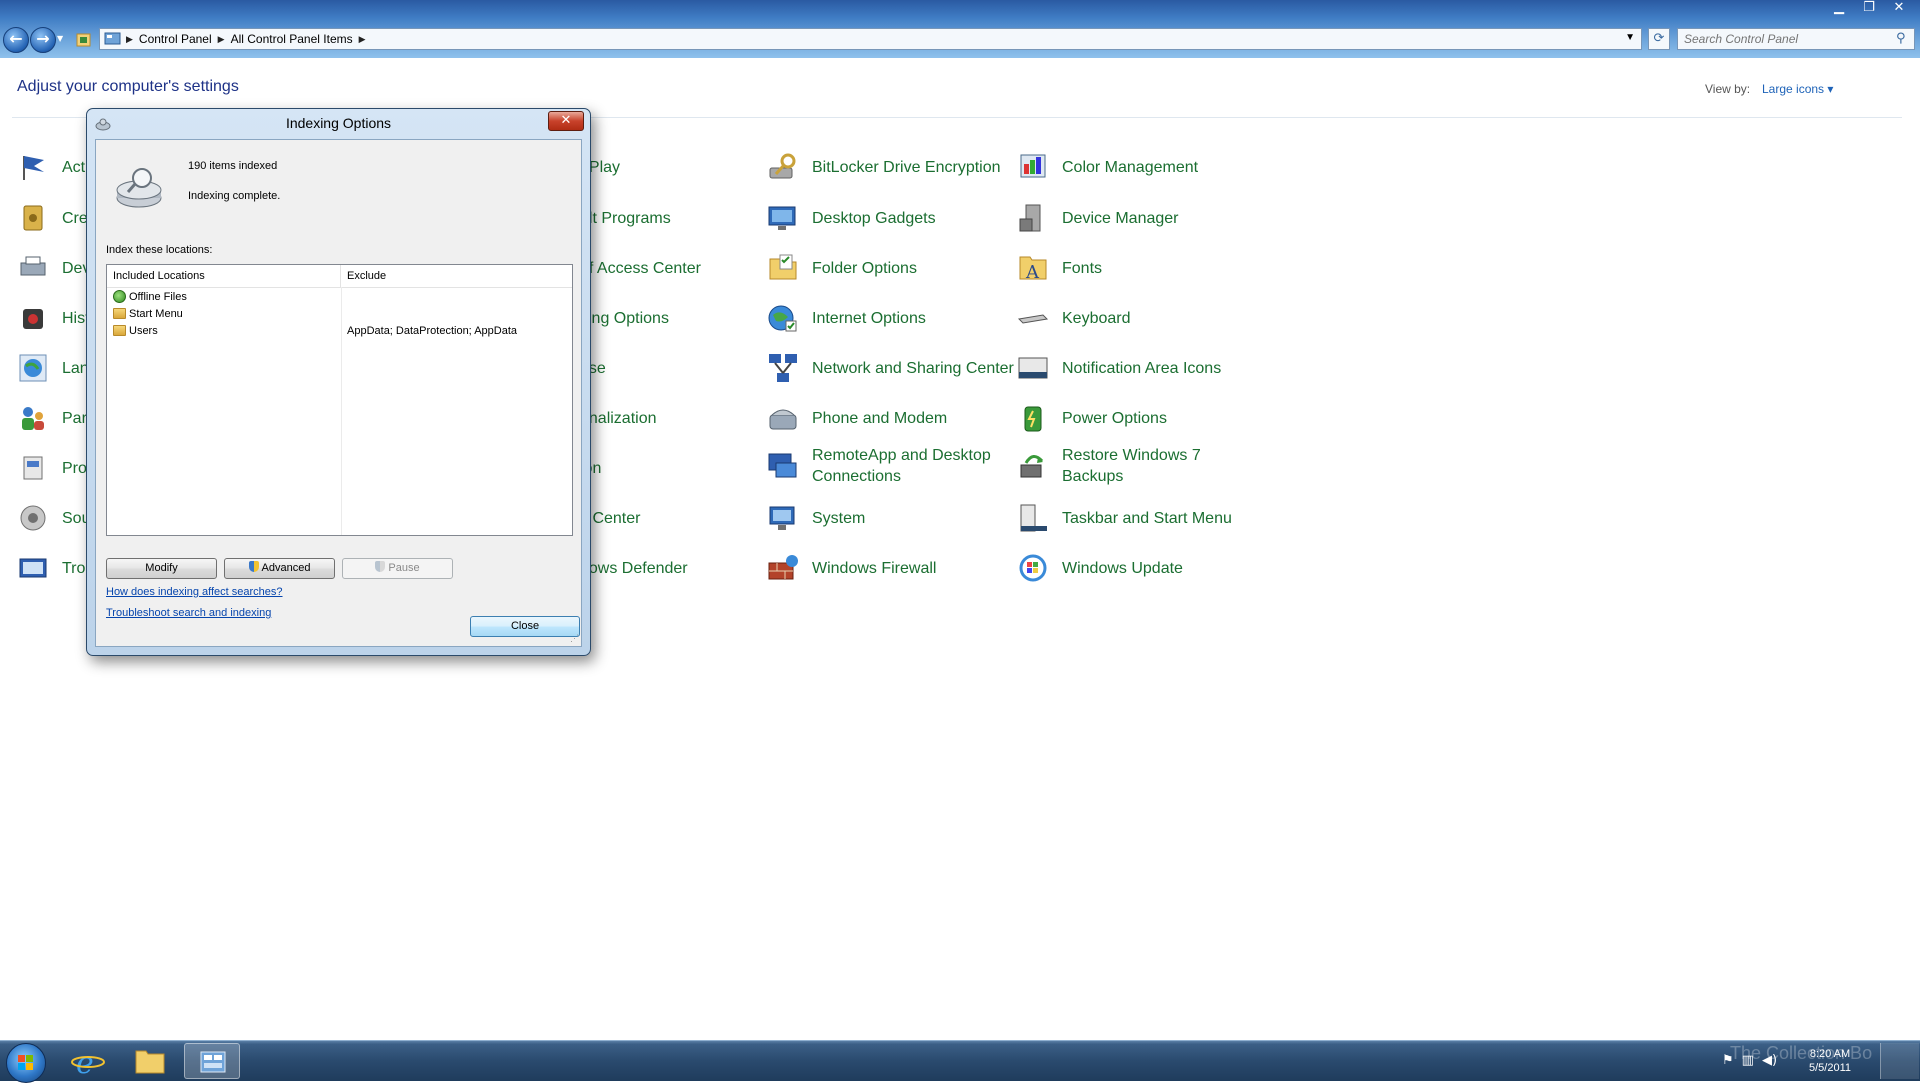  I want to click on people-icon, so click(33, 418).